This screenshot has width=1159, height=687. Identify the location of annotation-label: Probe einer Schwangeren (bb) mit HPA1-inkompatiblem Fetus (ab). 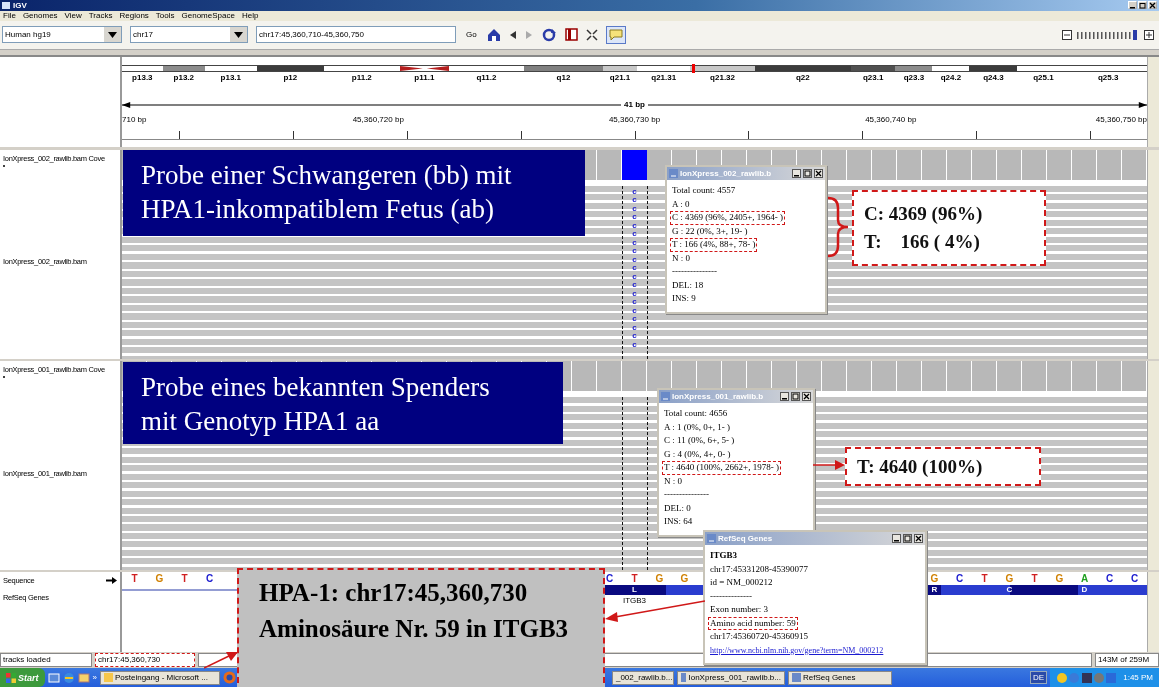
(354, 193).